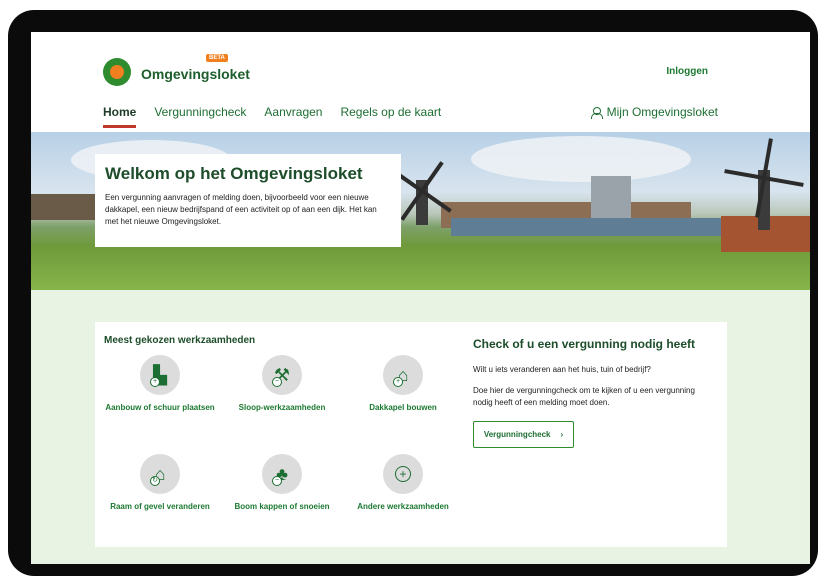  I want to click on tile-aanbouw: ▙ + Aanbouw of schuur plaatsen, so click(160, 384).